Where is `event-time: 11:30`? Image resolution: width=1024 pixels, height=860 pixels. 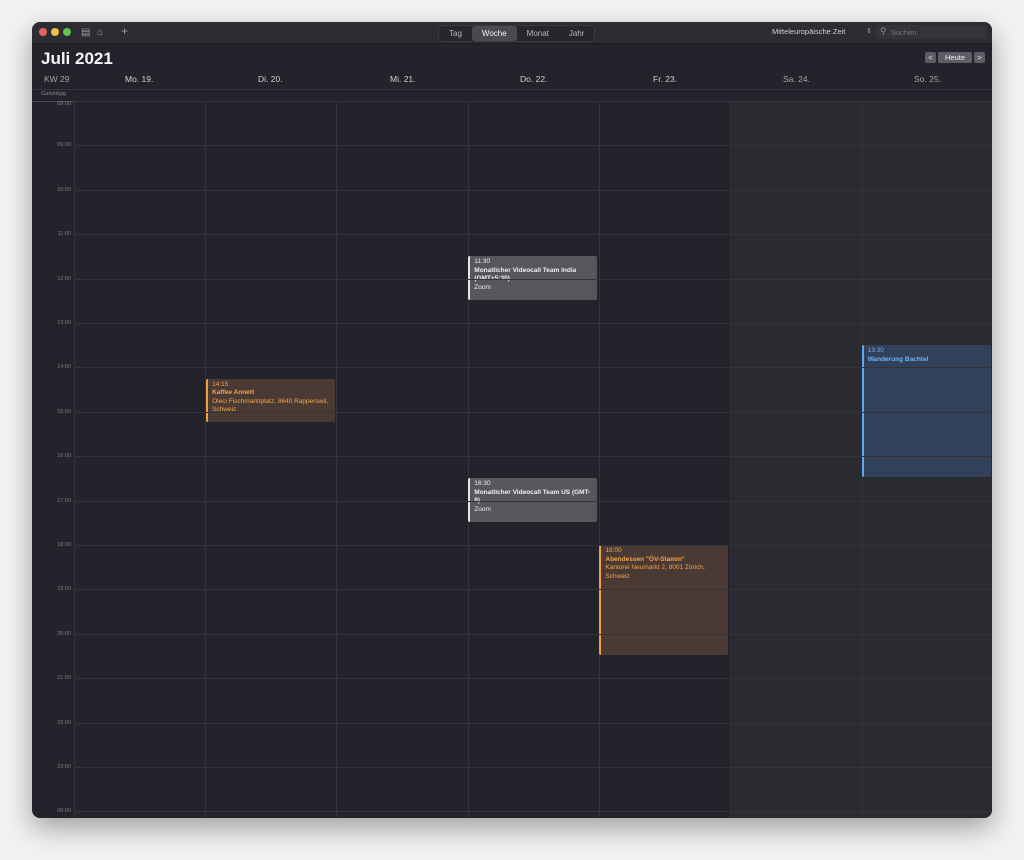
event-time: 11:30 is located at coordinates (482, 262).